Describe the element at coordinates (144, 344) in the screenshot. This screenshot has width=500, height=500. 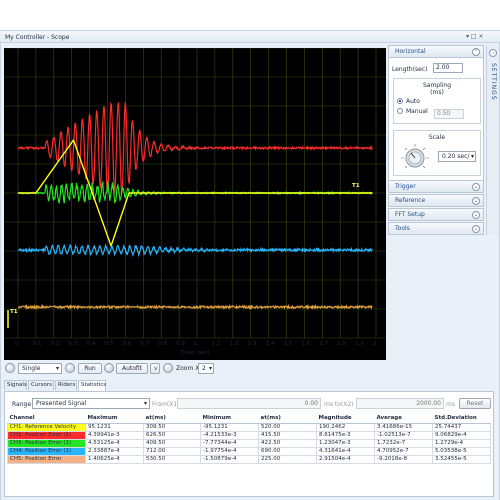
I see `x-tick-label: 0.7` at that location.